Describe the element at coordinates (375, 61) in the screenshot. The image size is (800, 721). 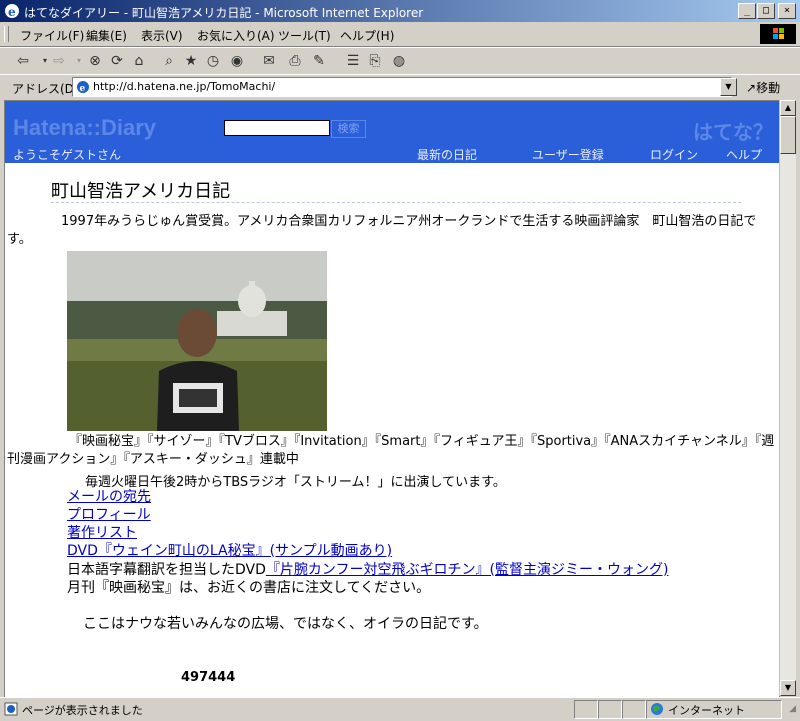
I see `research-icon: ⎘` at that location.